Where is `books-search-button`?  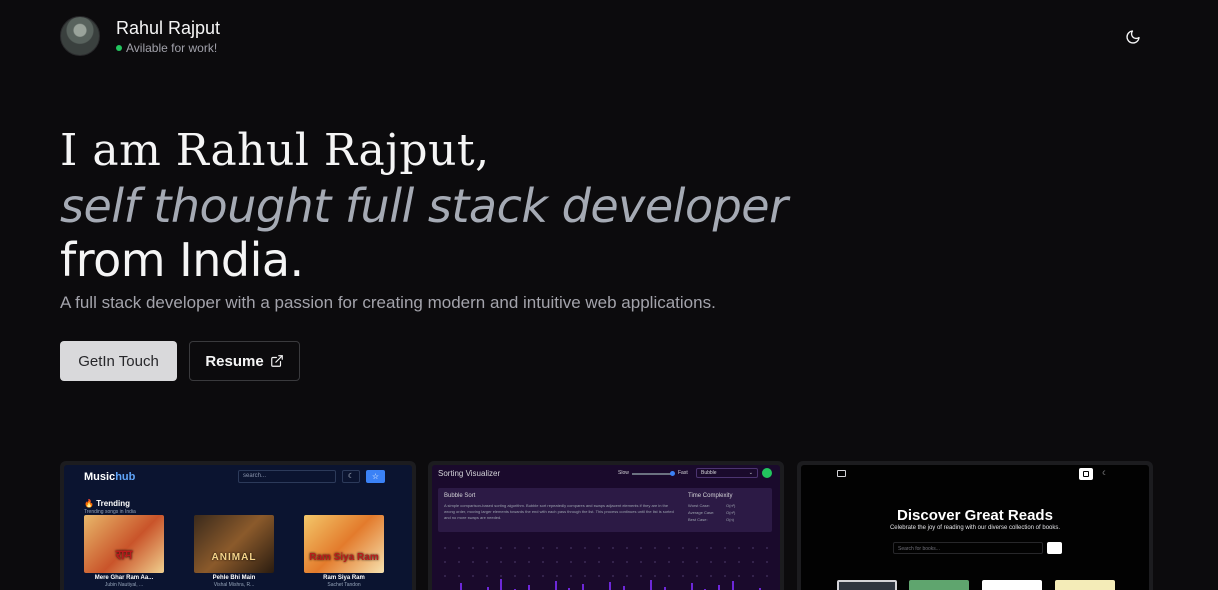 books-search-button is located at coordinates (1054, 548).